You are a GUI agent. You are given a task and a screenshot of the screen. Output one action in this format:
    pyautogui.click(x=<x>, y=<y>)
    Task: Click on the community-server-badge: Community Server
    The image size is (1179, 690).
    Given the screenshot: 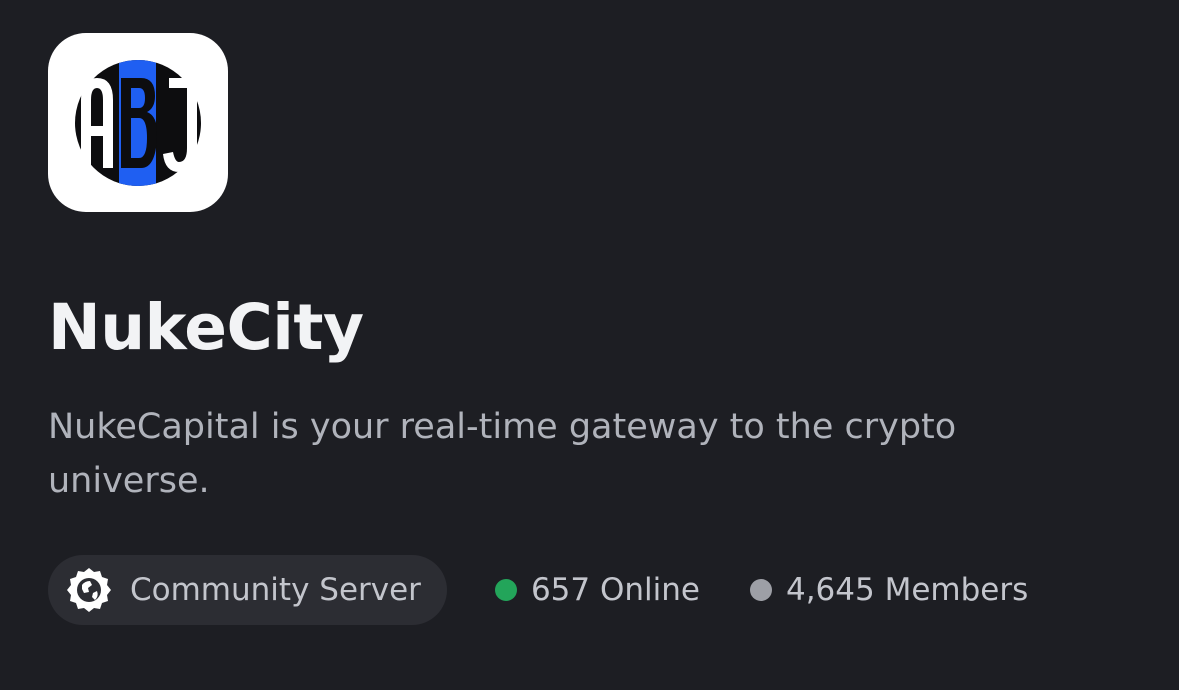 What is the action you would take?
    pyautogui.click(x=247, y=590)
    